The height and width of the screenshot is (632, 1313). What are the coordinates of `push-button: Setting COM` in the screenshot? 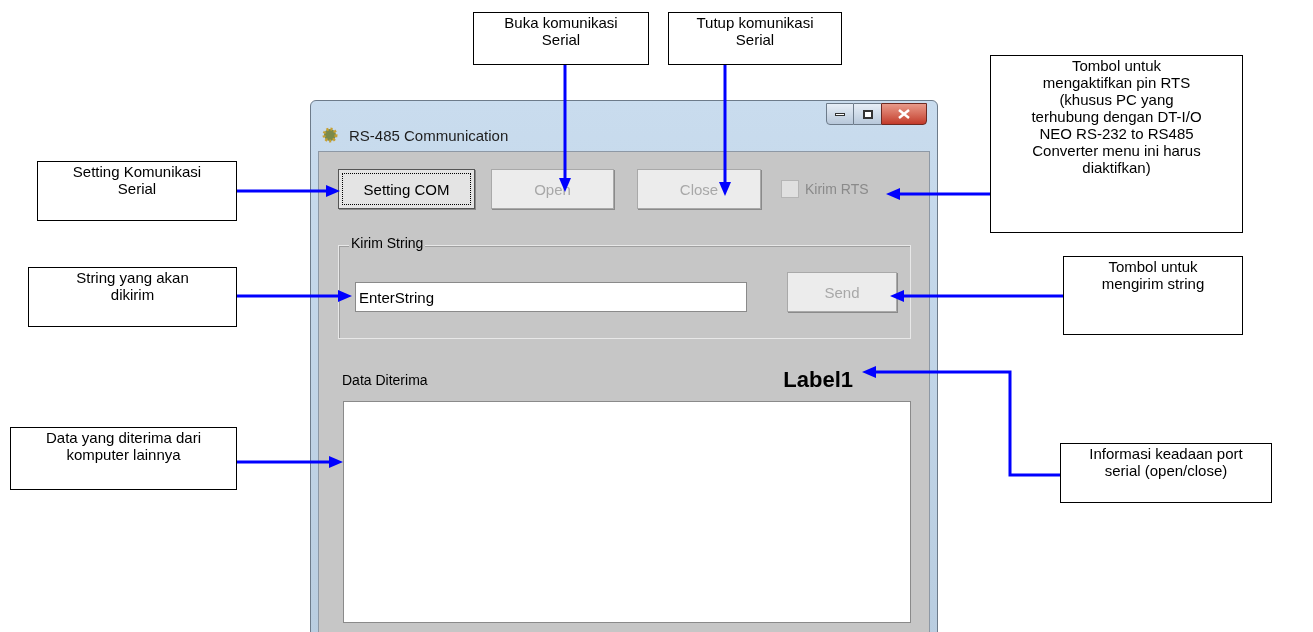 It's located at (406, 189).